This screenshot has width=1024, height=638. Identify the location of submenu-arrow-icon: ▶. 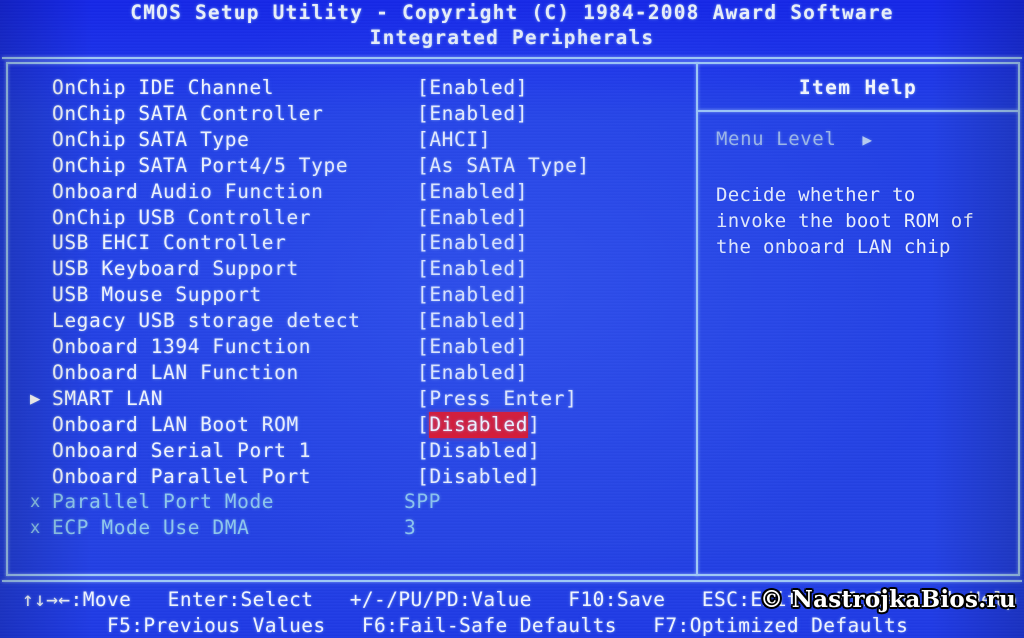
(35, 398).